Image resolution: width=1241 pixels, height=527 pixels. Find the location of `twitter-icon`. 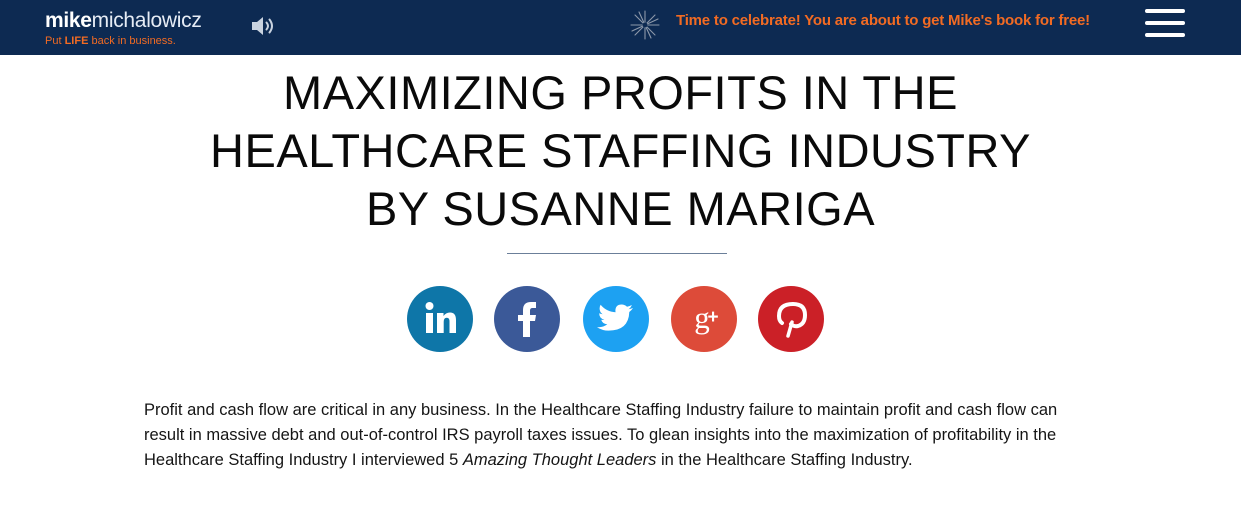

twitter-icon is located at coordinates (615, 317).